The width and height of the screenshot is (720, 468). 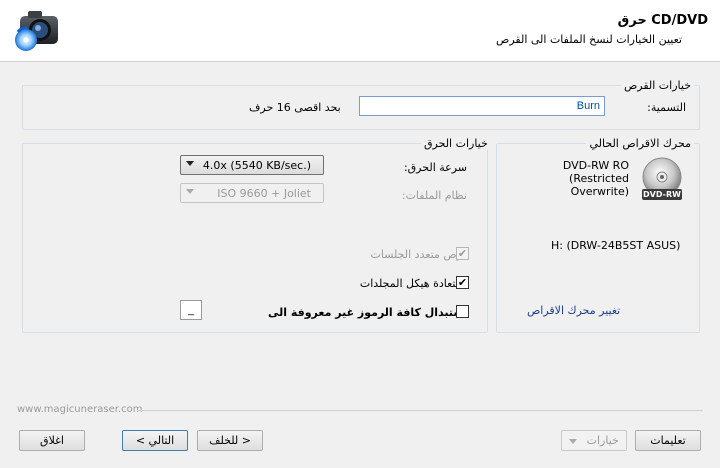 I want to click on dvd-rw-badge-text: DVD-RW, so click(x=662, y=194).